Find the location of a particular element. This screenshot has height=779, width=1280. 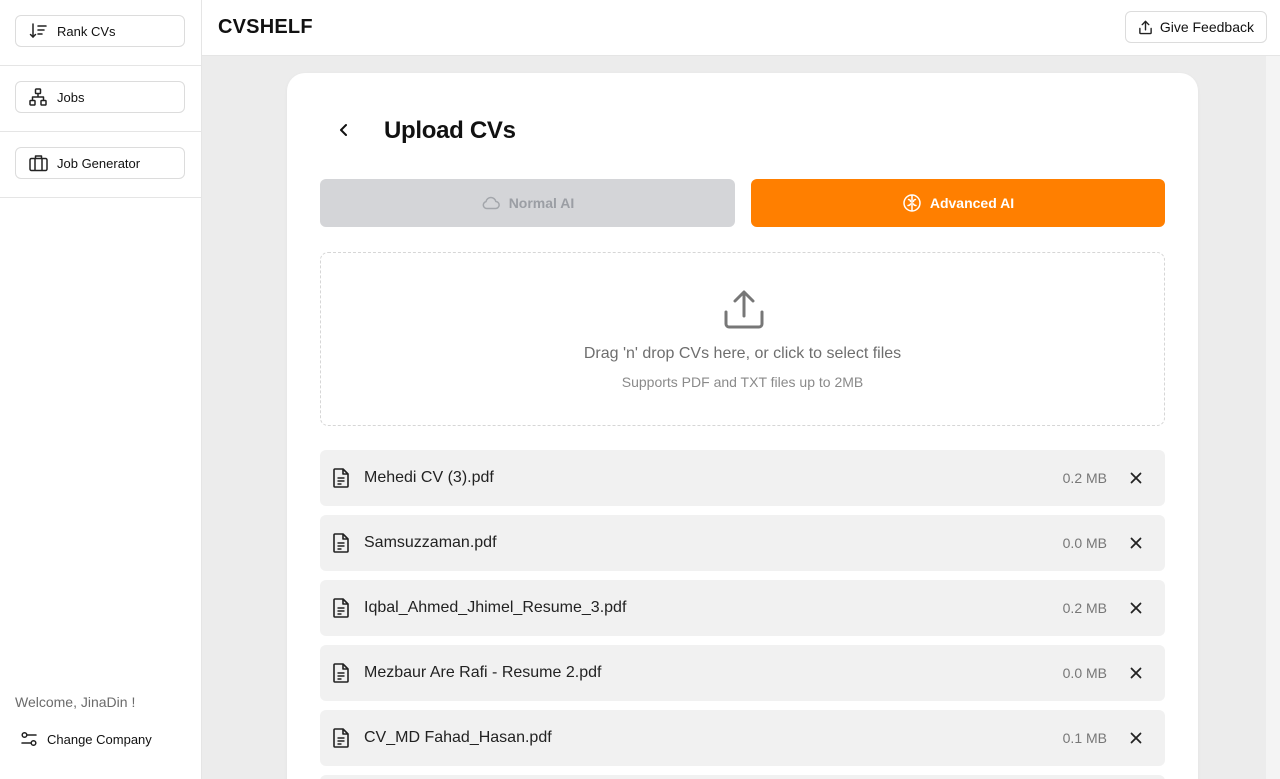

file-name: Iqbal_Ahmed_Jhimel_Resume_3.pdf is located at coordinates (495, 607).